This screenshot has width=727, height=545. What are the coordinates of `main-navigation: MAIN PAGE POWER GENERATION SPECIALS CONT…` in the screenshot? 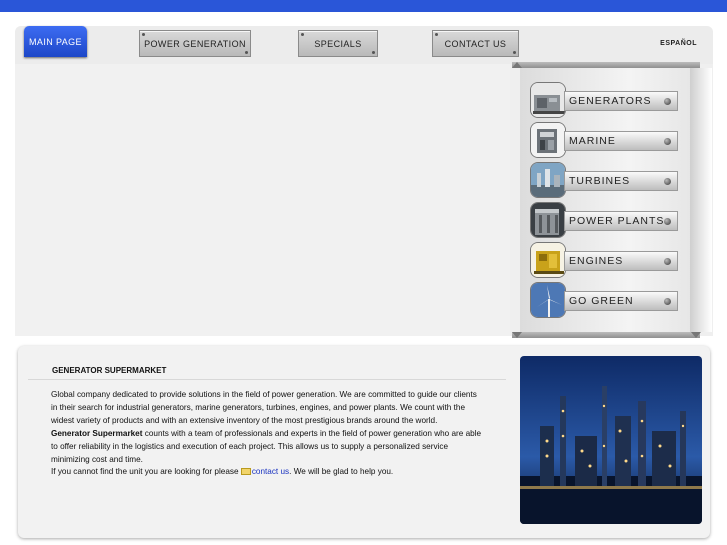 It's located at (364, 45).